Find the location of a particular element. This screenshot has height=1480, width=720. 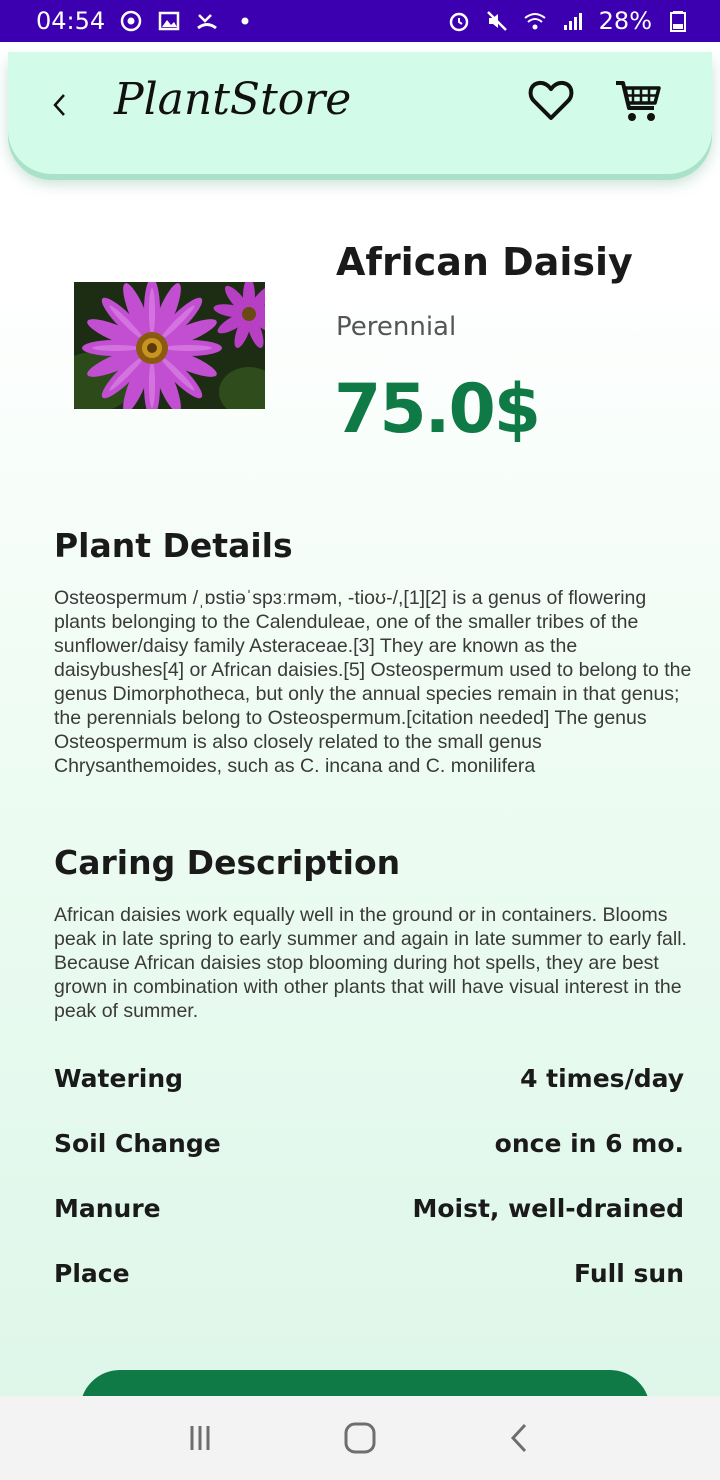

heart-outline-icon is located at coordinates (551, 100).